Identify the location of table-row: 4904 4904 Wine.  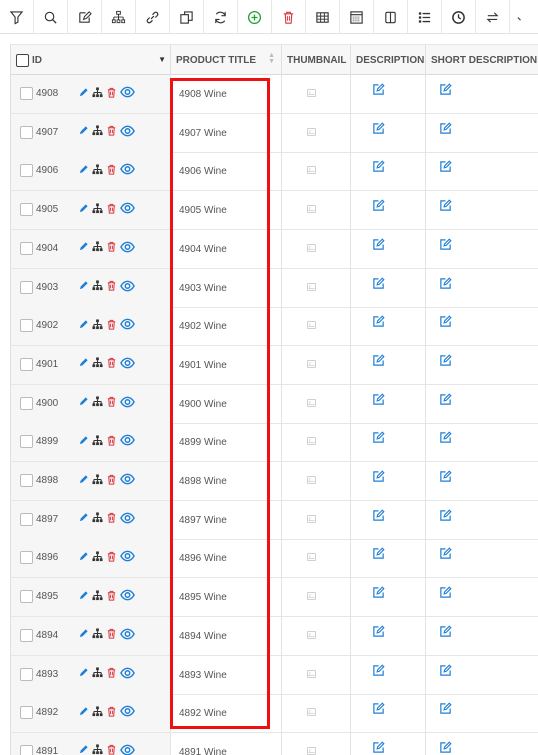
(274, 249).